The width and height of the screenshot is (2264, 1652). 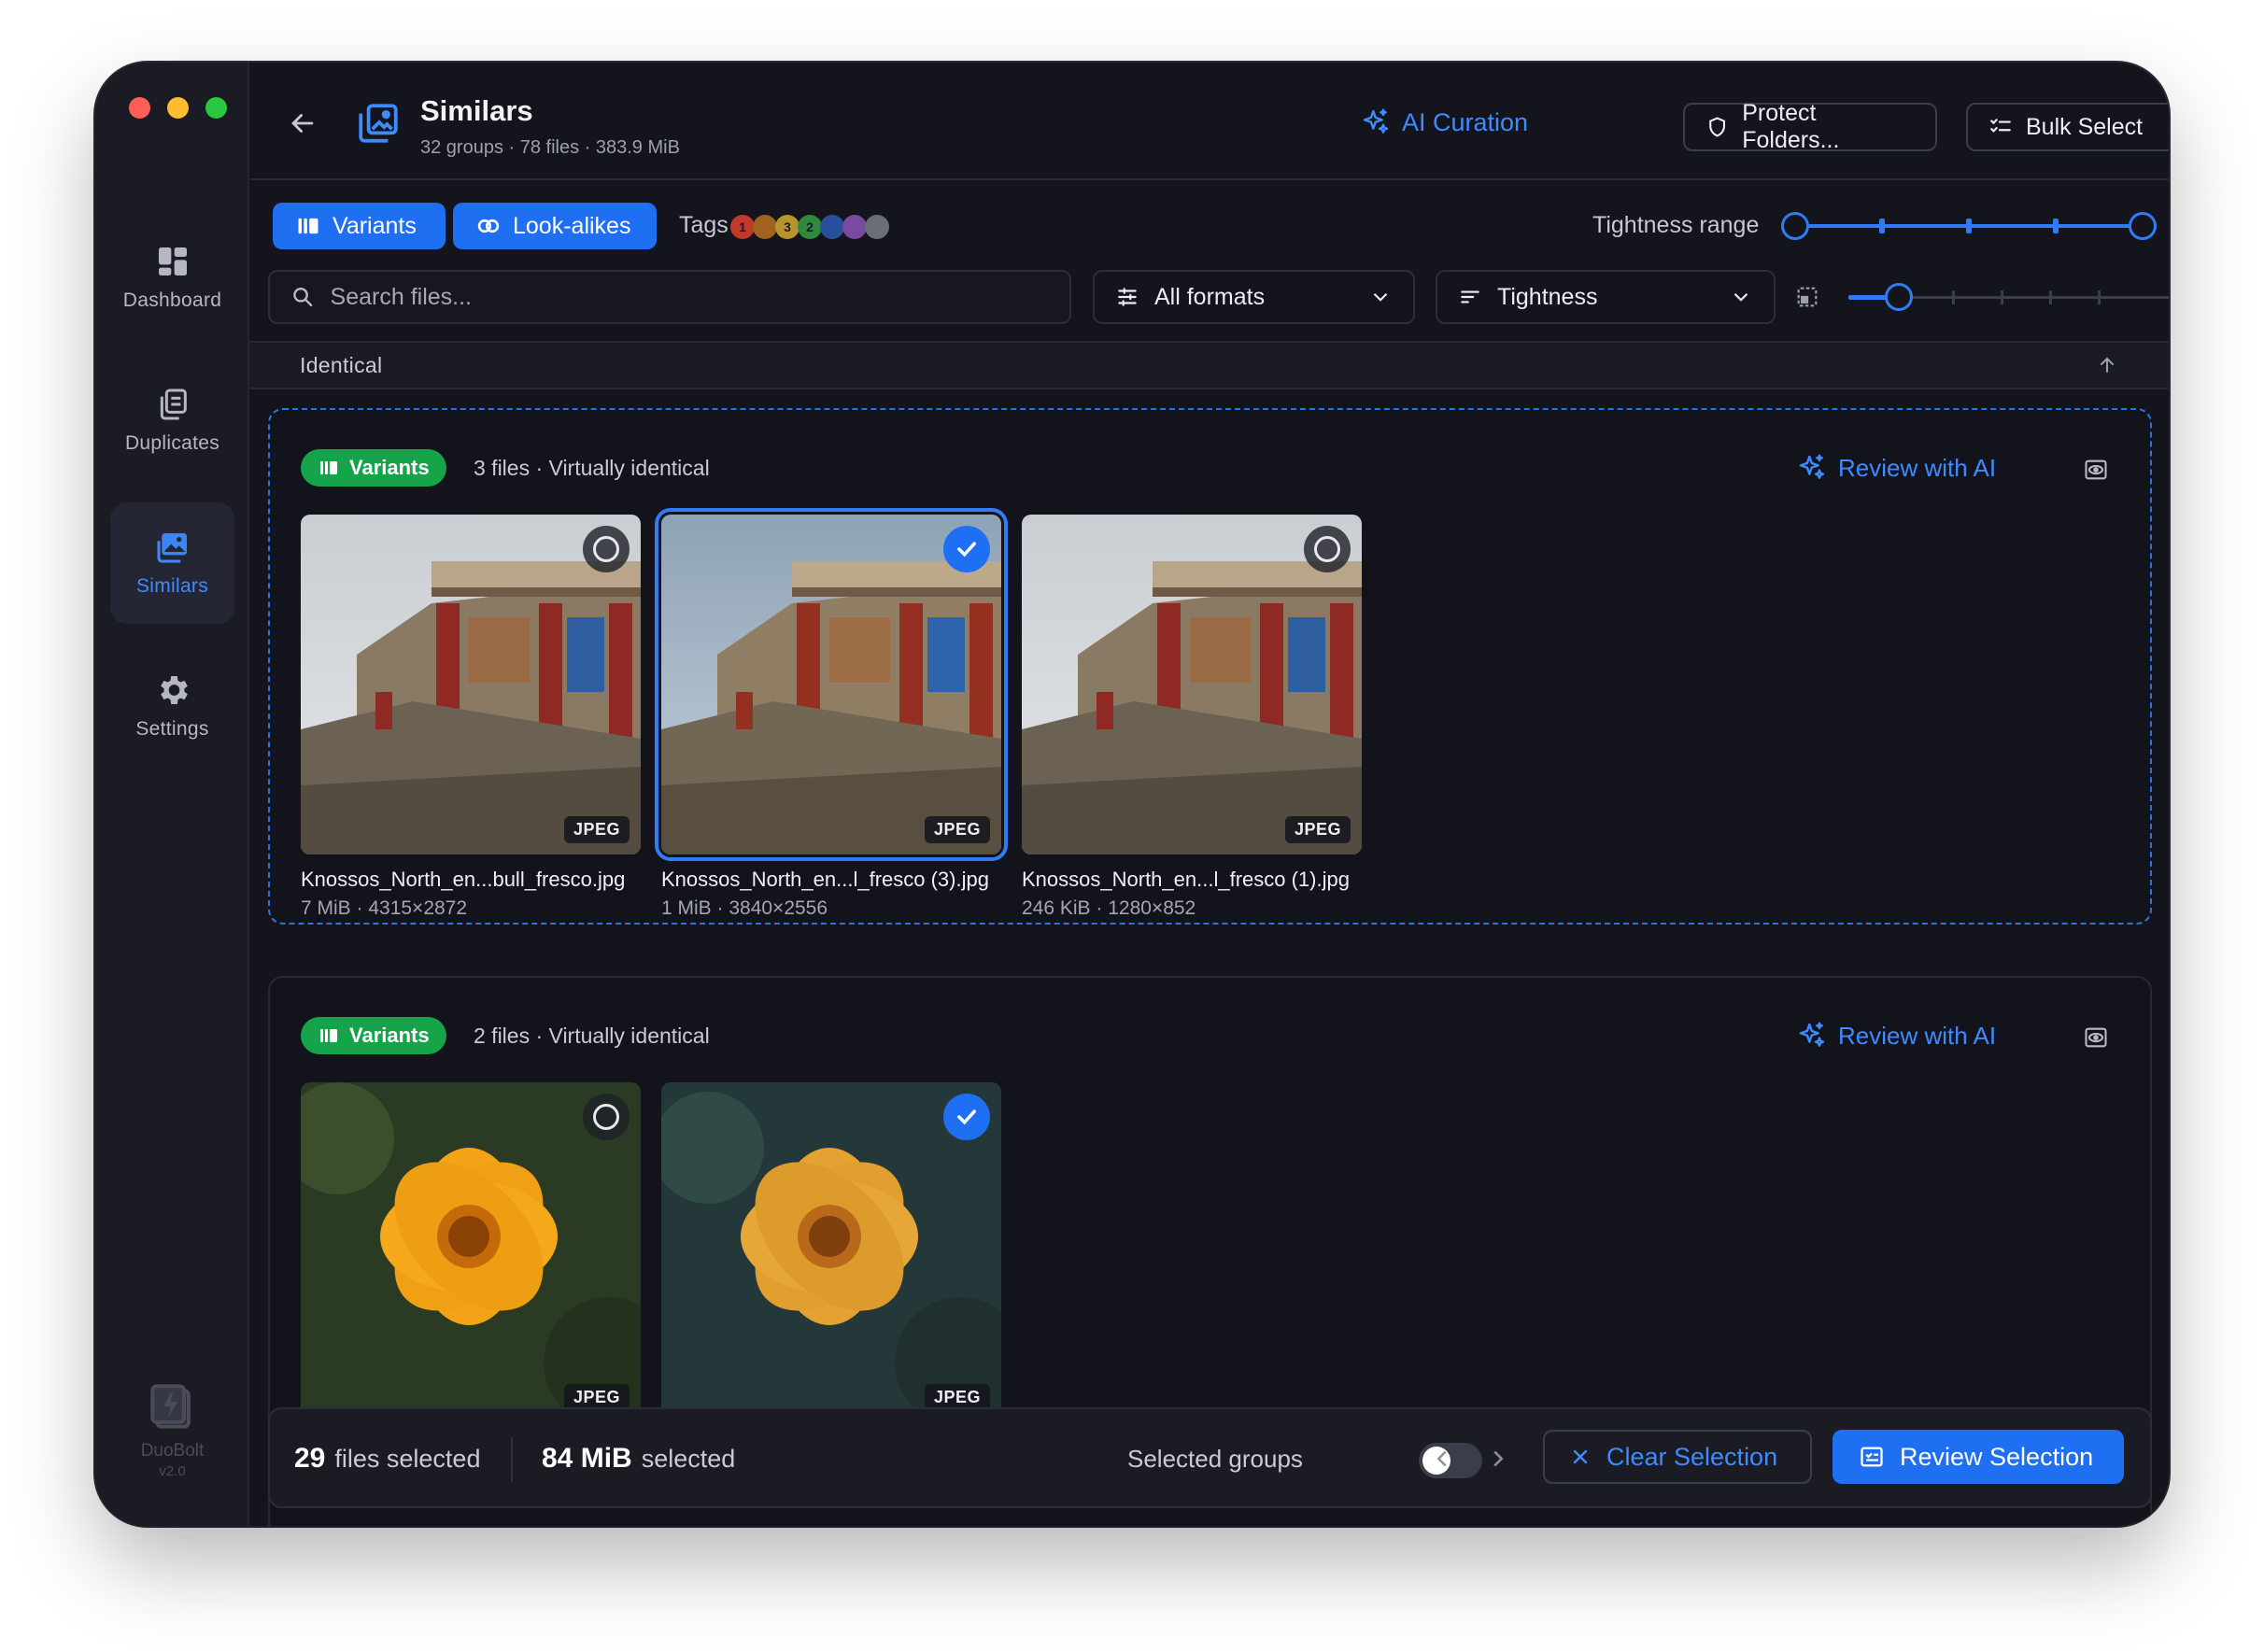 I want to click on chevron-down-icon, so click(x=1380, y=297).